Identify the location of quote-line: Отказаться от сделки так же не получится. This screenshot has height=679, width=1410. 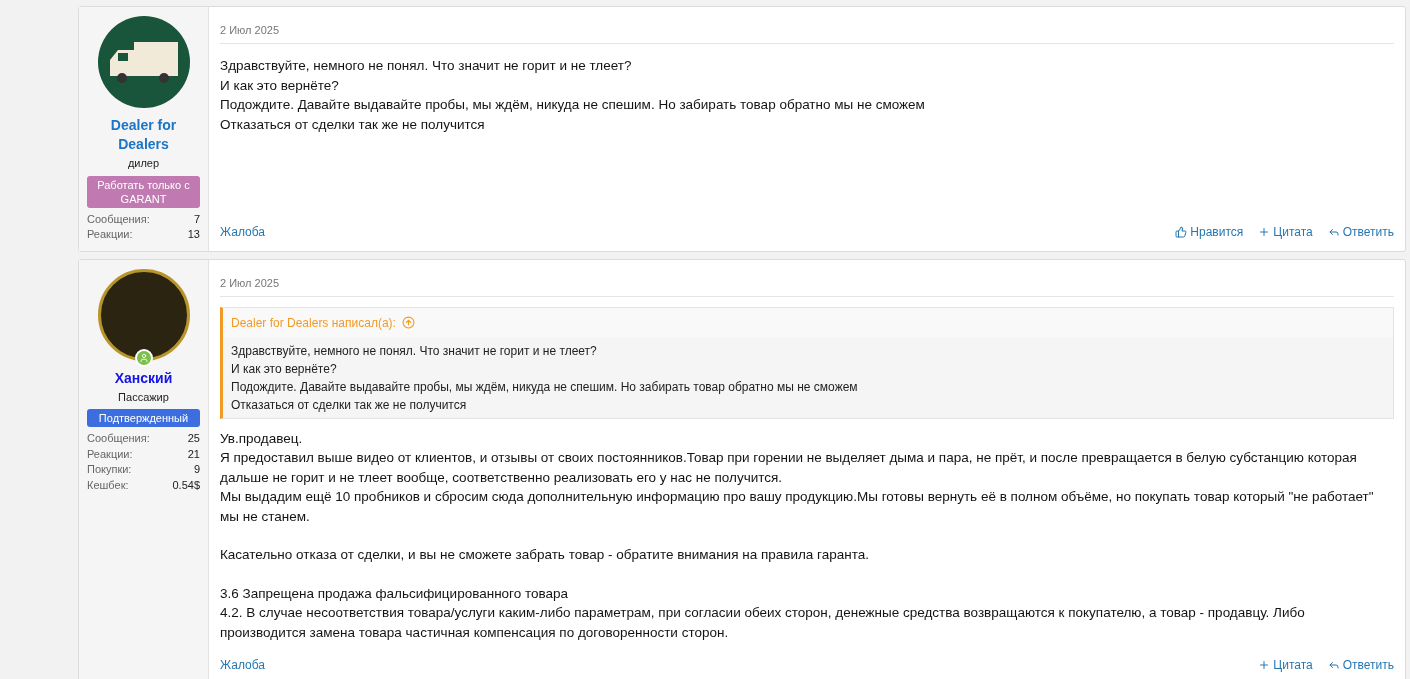
(349, 405).